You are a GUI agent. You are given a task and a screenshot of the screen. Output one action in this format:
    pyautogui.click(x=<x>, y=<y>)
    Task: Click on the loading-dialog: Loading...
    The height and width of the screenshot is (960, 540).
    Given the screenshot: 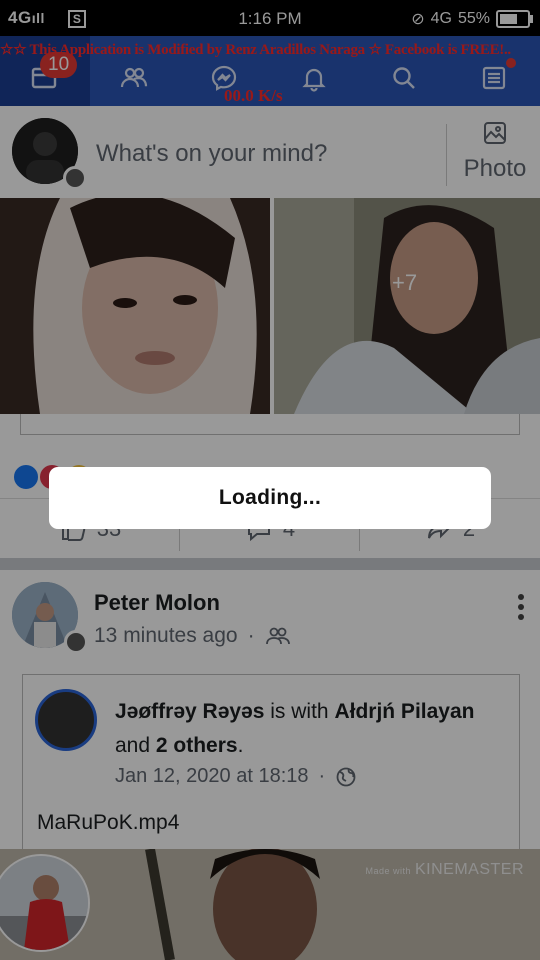 What is the action you would take?
    pyautogui.click(x=270, y=498)
    